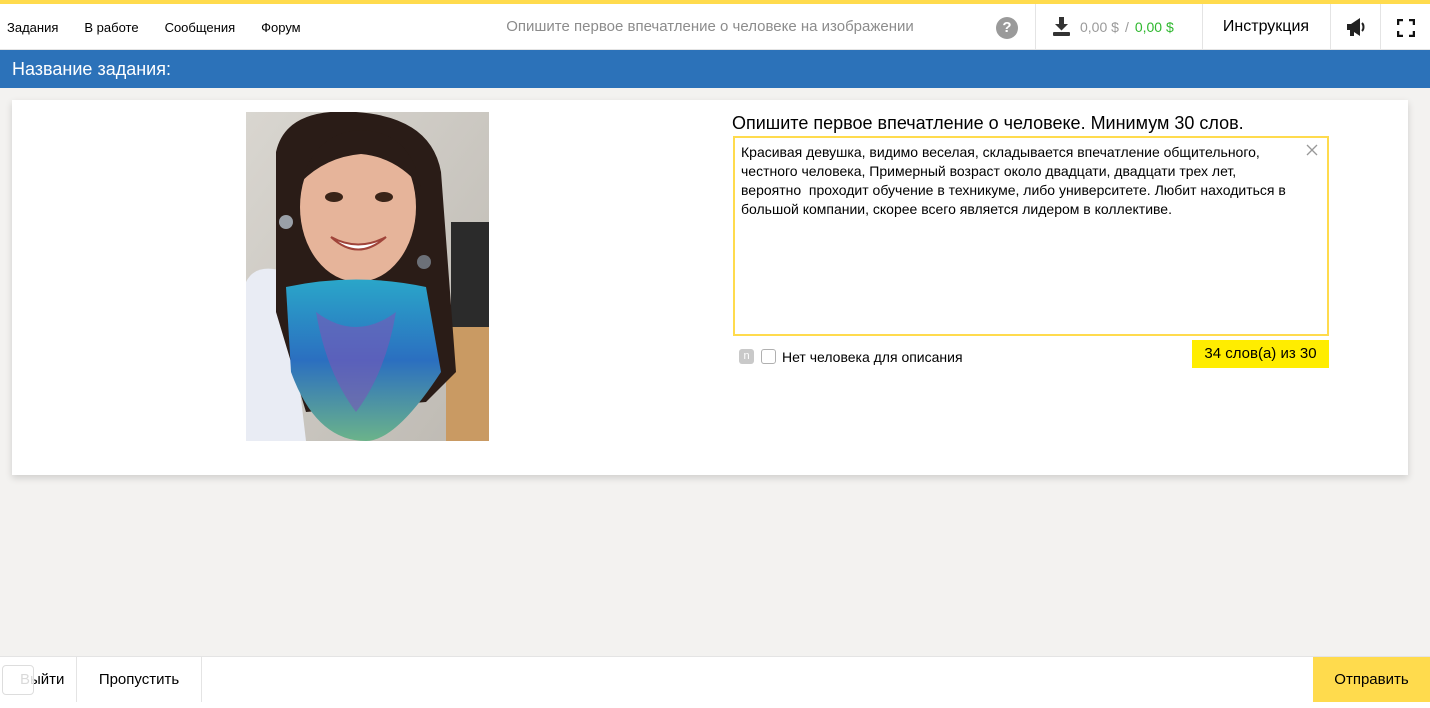 This screenshot has width=1430, height=708. I want to click on nav-forum: Форум, so click(281, 27).